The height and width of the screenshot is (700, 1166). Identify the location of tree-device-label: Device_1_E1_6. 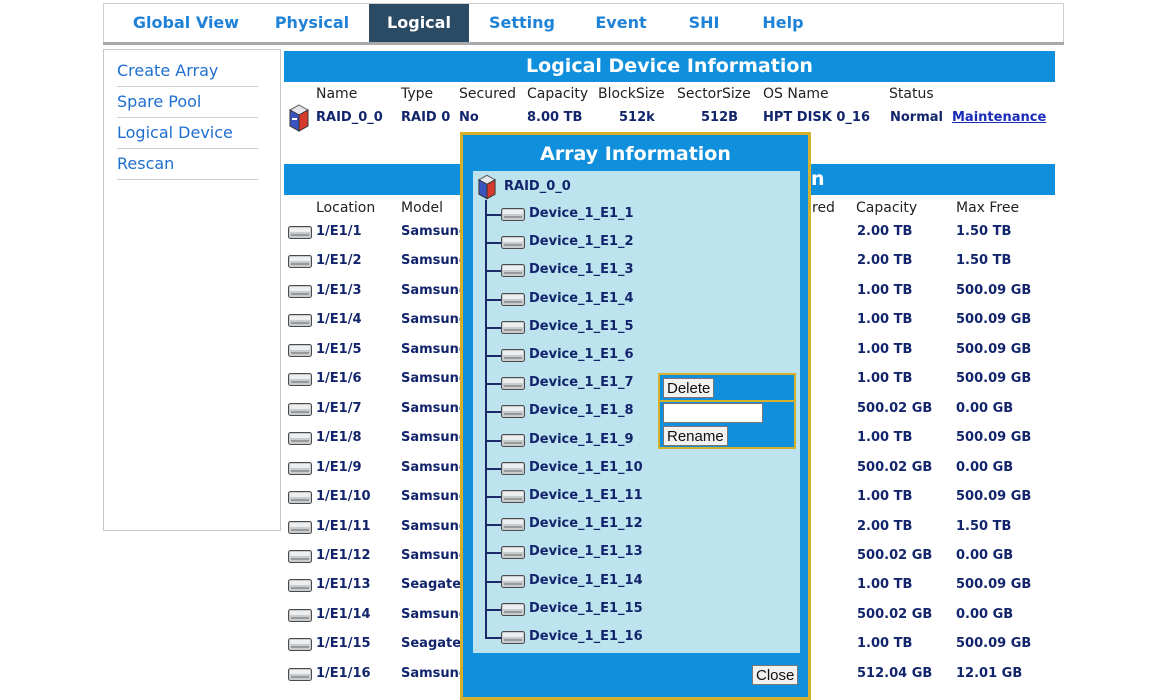
(581, 354).